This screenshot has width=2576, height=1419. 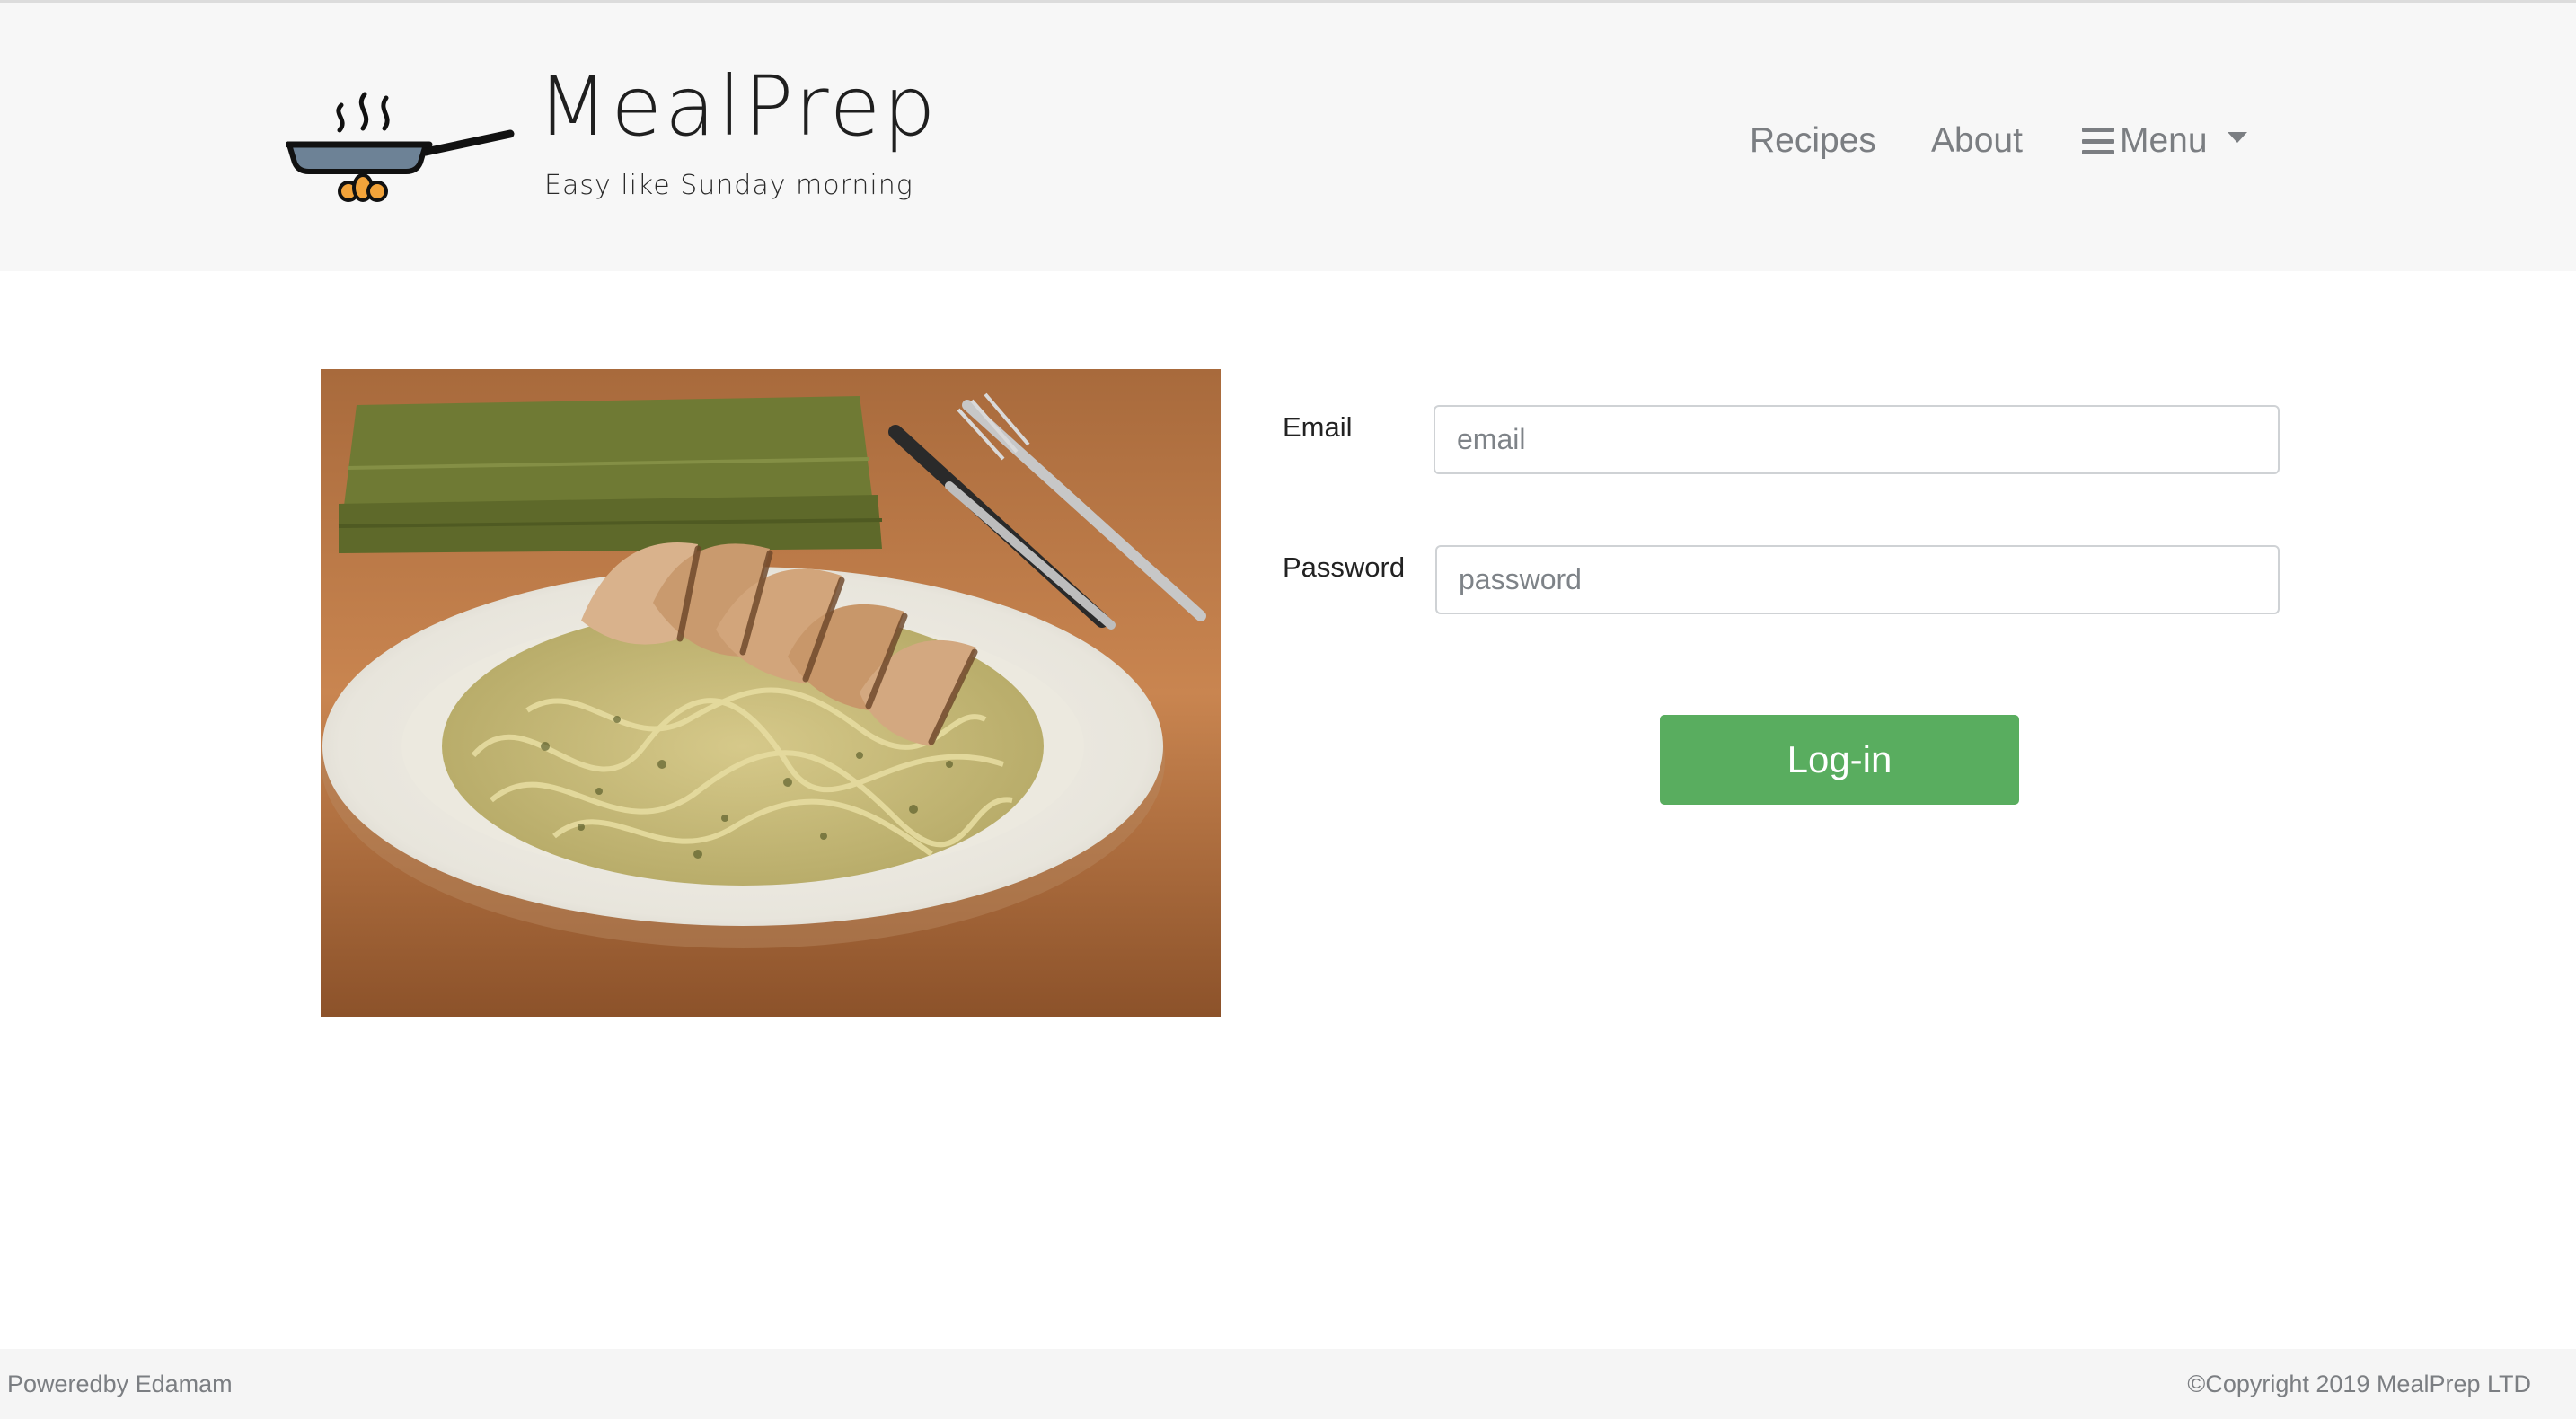 I want to click on email-input, so click(x=1857, y=440).